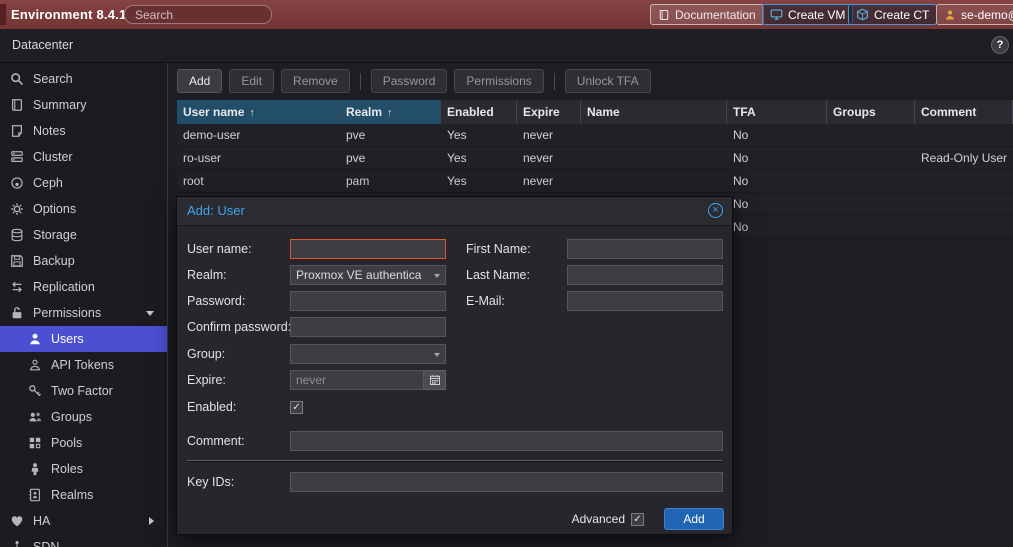 This screenshot has height=547, width=1013. Describe the element at coordinates (637, 519) in the screenshot. I see `advanced-checkbox: ✓` at that location.